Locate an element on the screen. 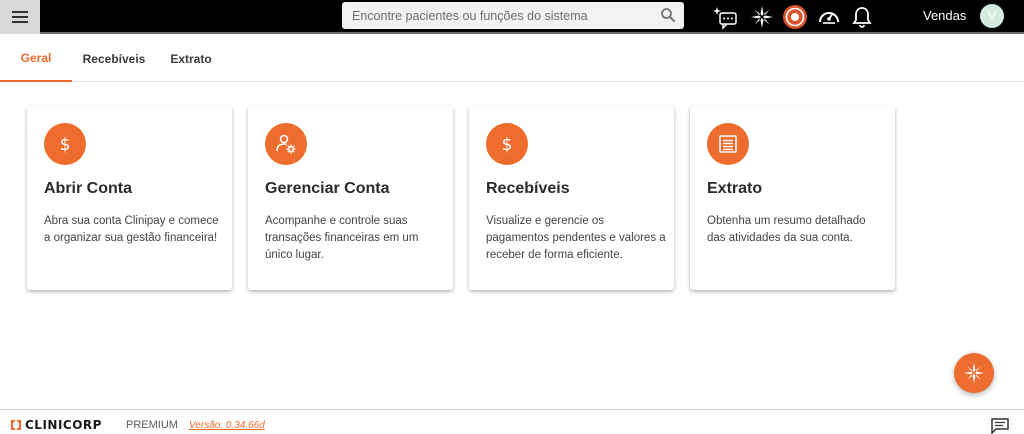 This screenshot has width=1024, height=434. footer: CLINICORP PREMIUM Versão: 0.34.66d is located at coordinates (512, 421).